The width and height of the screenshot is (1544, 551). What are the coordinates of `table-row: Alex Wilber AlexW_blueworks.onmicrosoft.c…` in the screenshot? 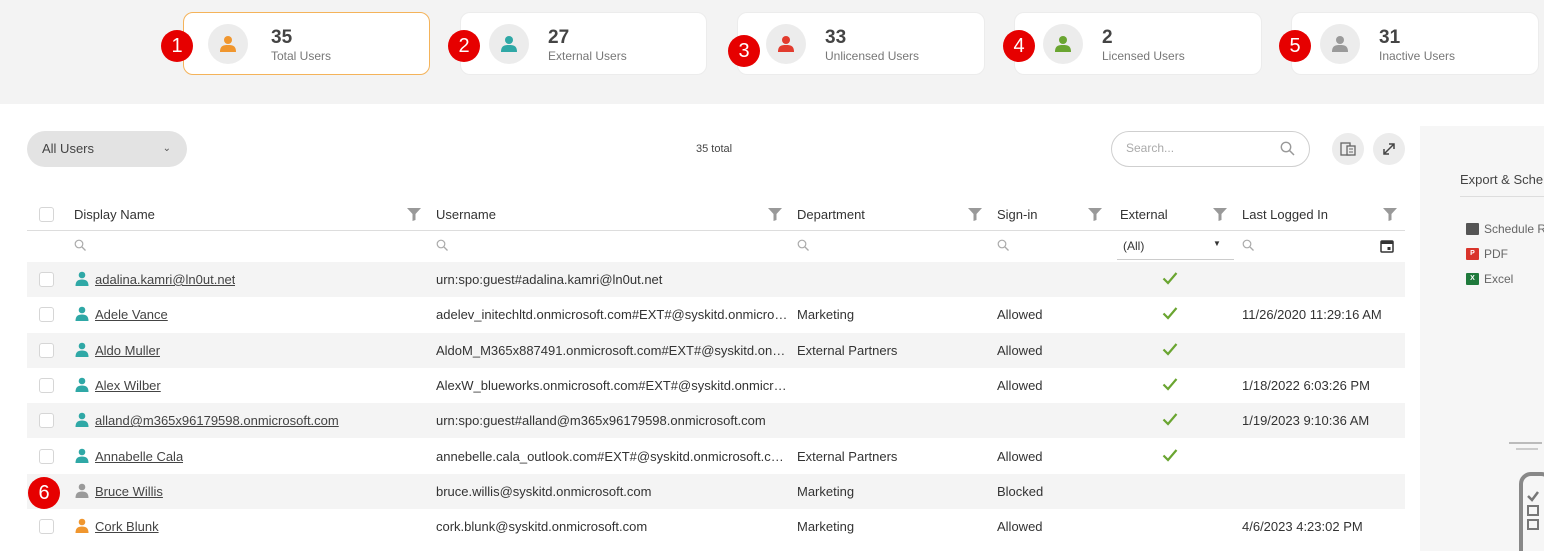 It's located at (716, 385).